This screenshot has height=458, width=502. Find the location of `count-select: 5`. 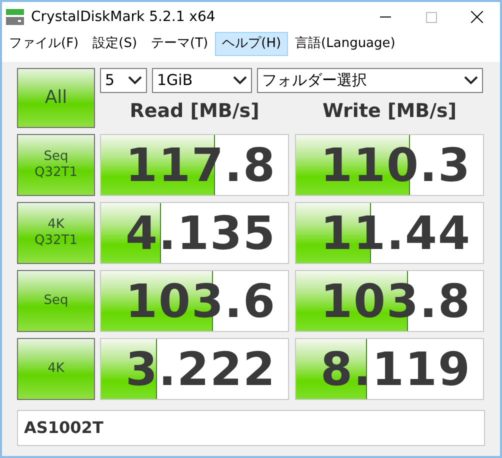

count-select: 5 is located at coordinates (123, 80).